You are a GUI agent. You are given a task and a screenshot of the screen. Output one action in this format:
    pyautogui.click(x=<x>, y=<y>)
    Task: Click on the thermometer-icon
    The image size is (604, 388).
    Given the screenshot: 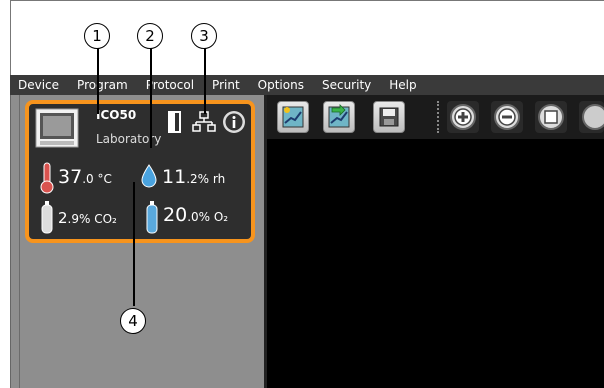 What is the action you would take?
    pyautogui.click(x=47, y=178)
    